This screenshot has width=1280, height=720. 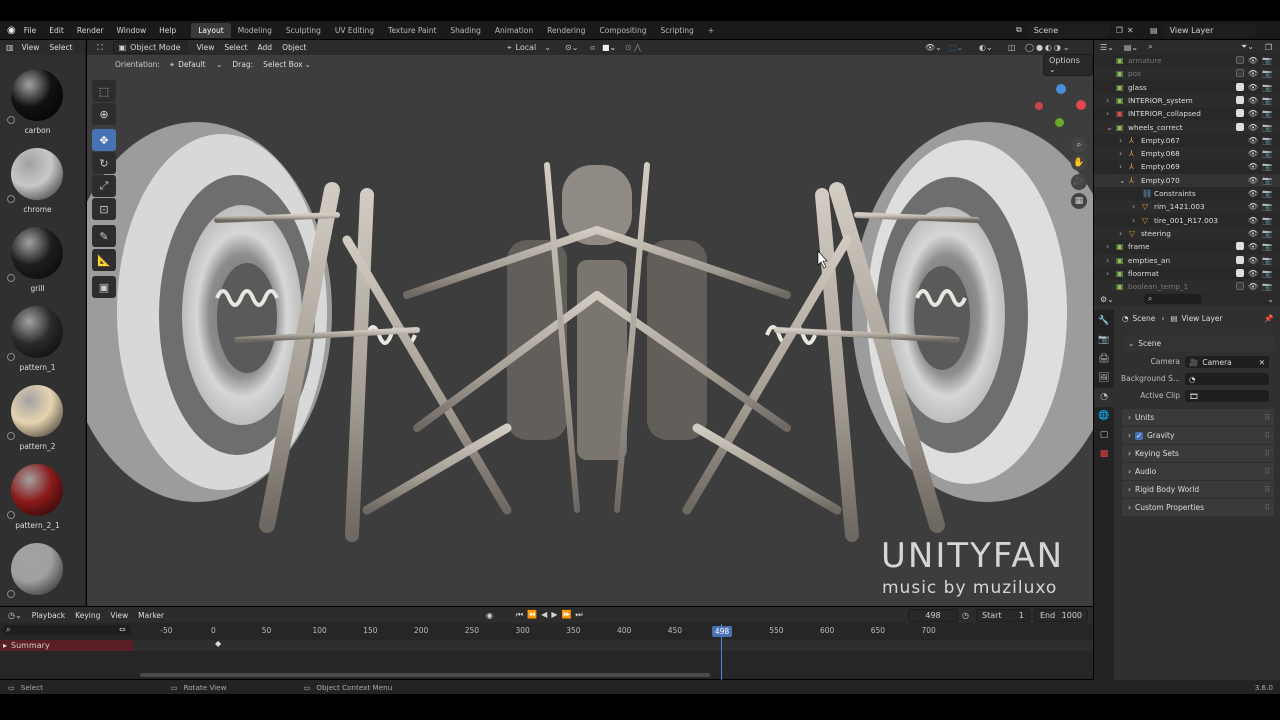 I want to click on close-scene-icon: ✕, so click(x=1130, y=30).